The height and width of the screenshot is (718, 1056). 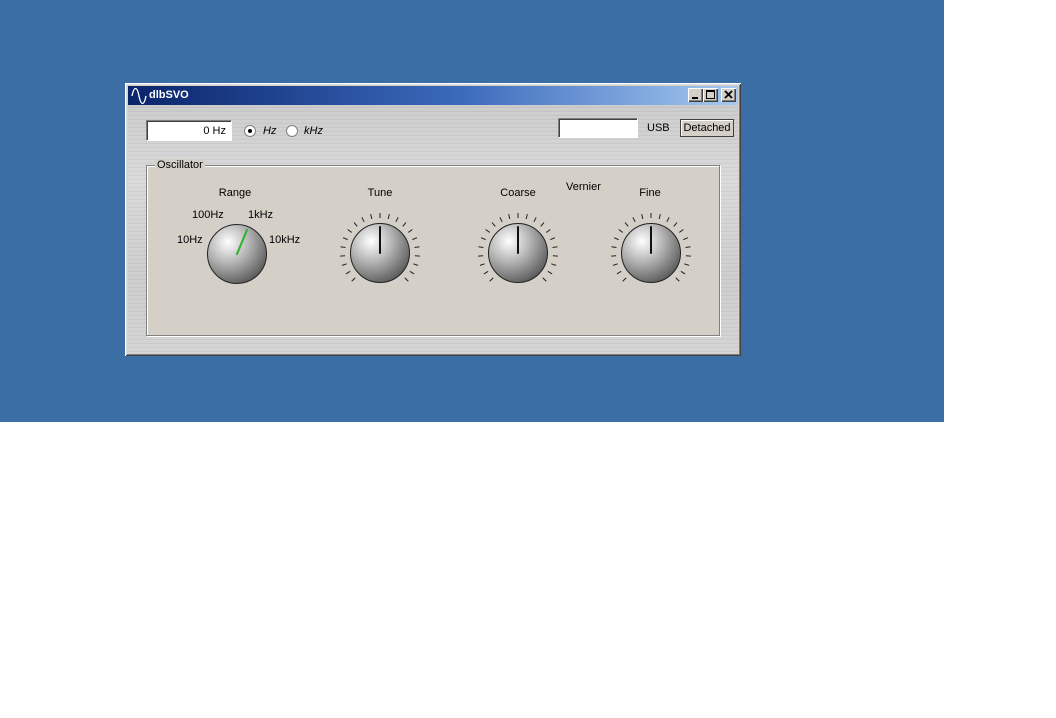 What do you see at coordinates (292, 131) in the screenshot?
I see `khz-radio` at bounding box center [292, 131].